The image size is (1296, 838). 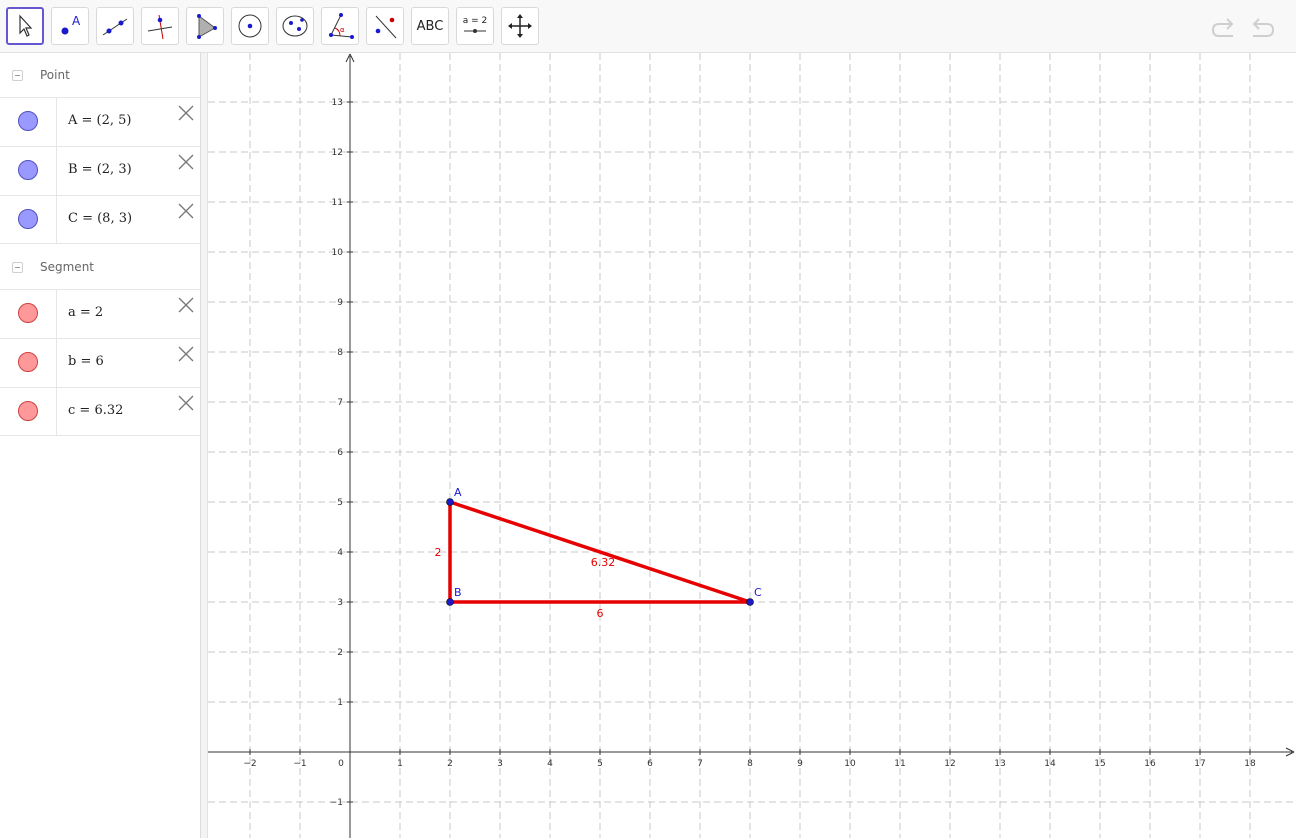 I want to click on y-tick-label: 7, so click(x=340, y=403).